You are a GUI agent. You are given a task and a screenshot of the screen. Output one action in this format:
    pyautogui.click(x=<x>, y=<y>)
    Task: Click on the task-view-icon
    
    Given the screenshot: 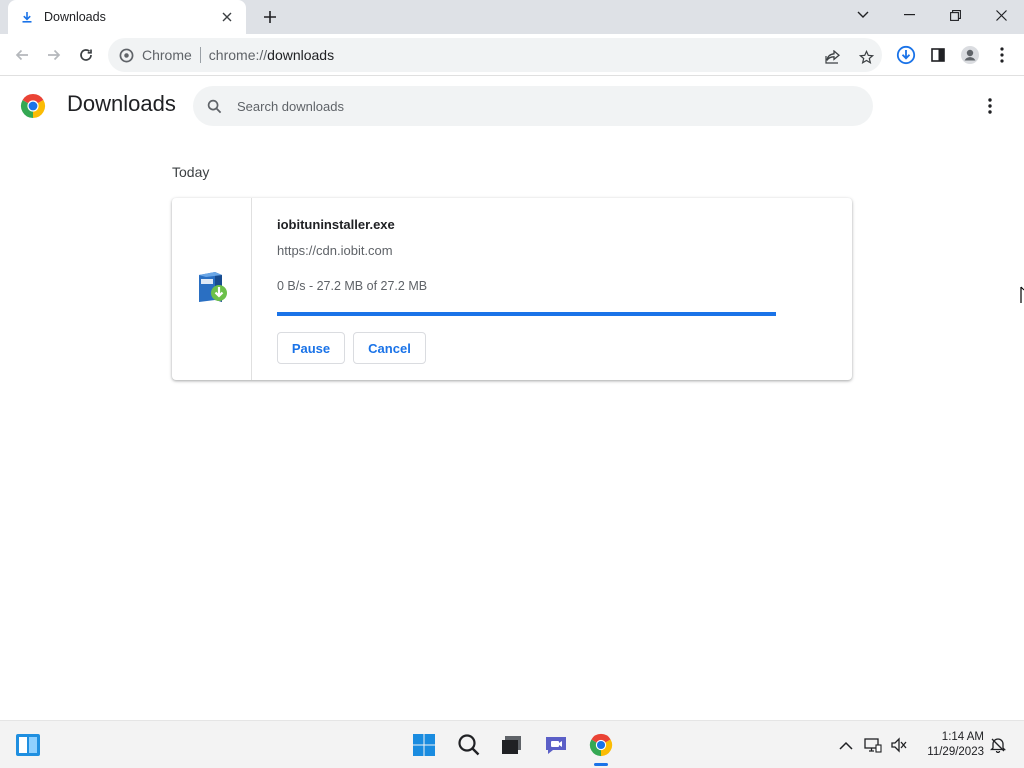 What is the action you would take?
    pyautogui.click(x=512, y=745)
    